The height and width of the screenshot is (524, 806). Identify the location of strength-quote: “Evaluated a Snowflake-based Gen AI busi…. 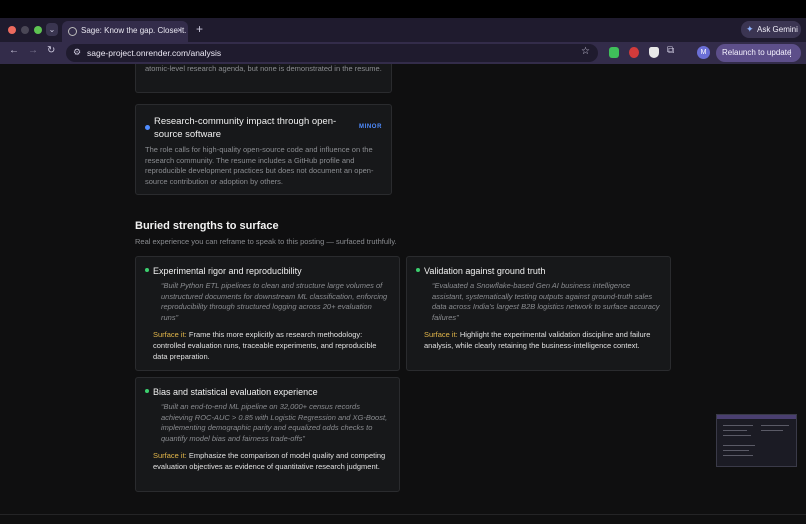
(546, 301).